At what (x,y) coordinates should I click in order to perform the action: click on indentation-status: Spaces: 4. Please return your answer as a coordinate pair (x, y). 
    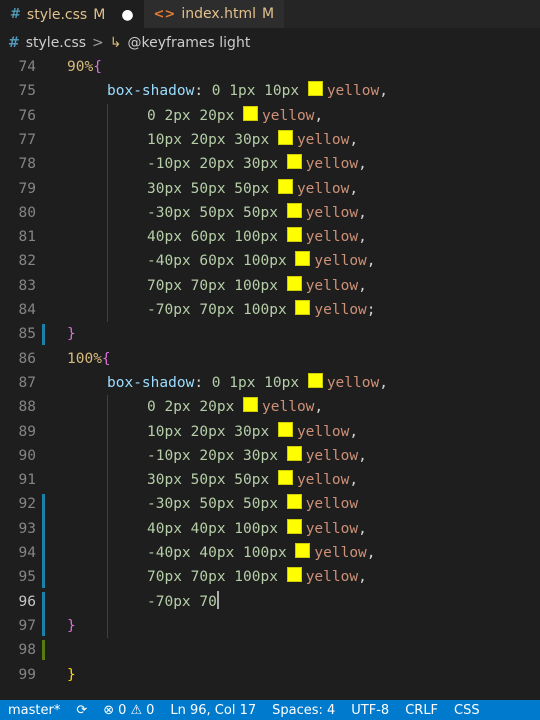
    Looking at the image, I should click on (303, 710).